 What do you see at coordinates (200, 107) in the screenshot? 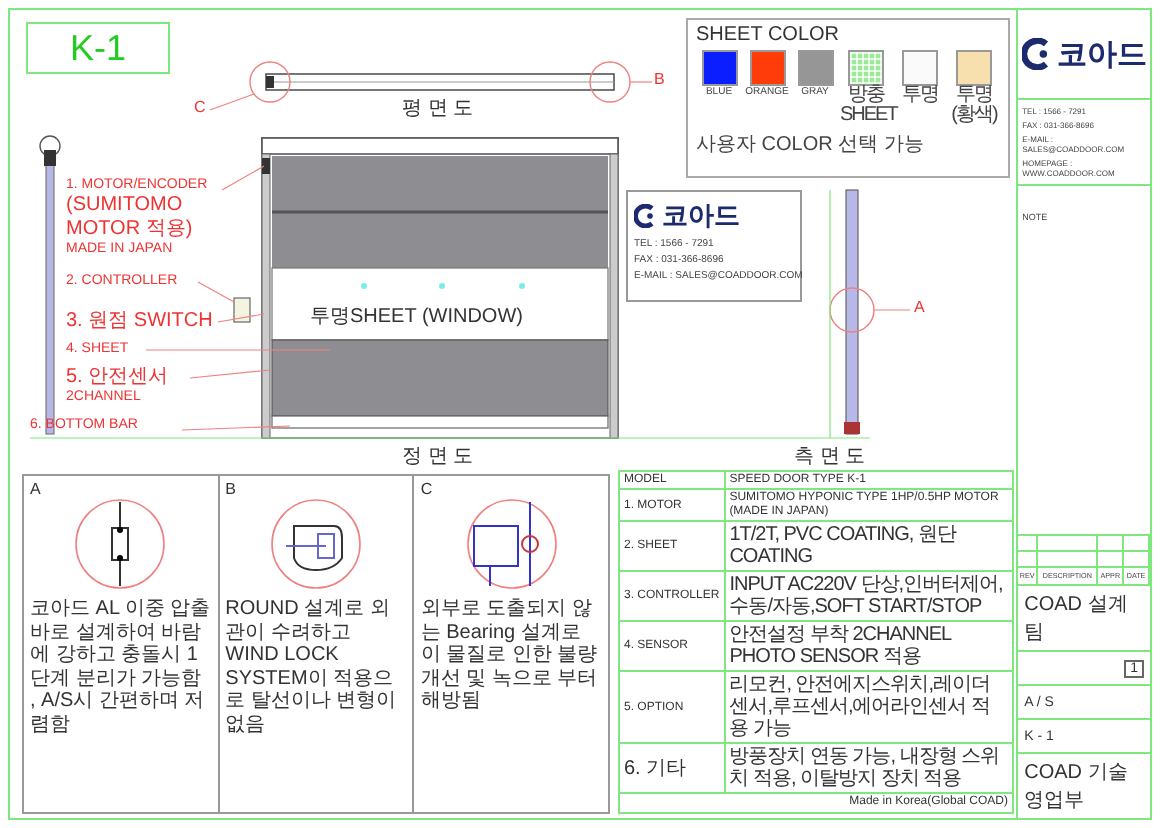
I see `detail-mark: C` at bounding box center [200, 107].